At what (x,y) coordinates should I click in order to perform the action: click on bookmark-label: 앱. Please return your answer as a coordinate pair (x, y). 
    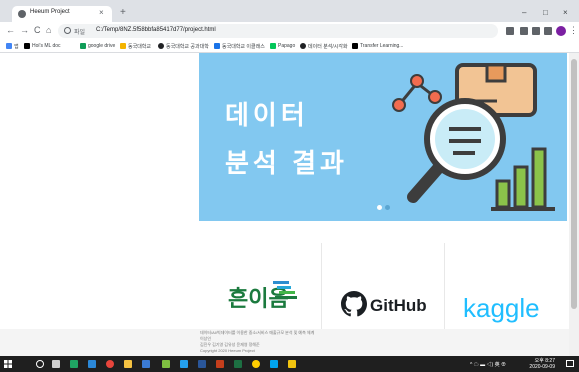
    Looking at the image, I should click on (16, 46).